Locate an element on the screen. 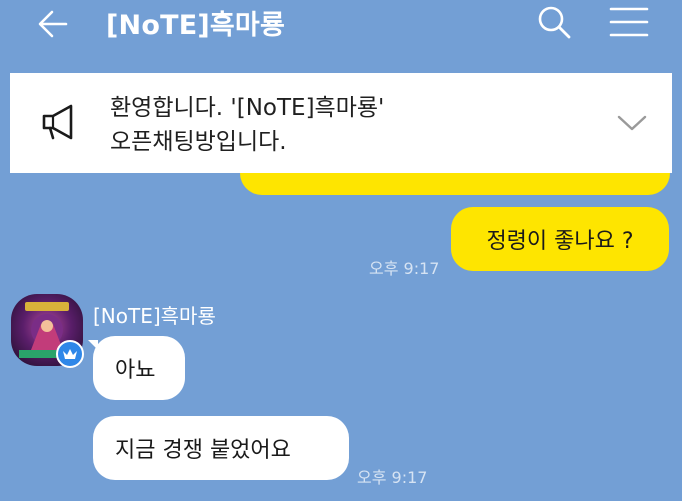 Image resolution: width=682 pixels, height=501 pixels. notice-text: 환영합니다. '[NoTE]흑마룡' 오픈채팅방입니다. is located at coordinates (247, 125).